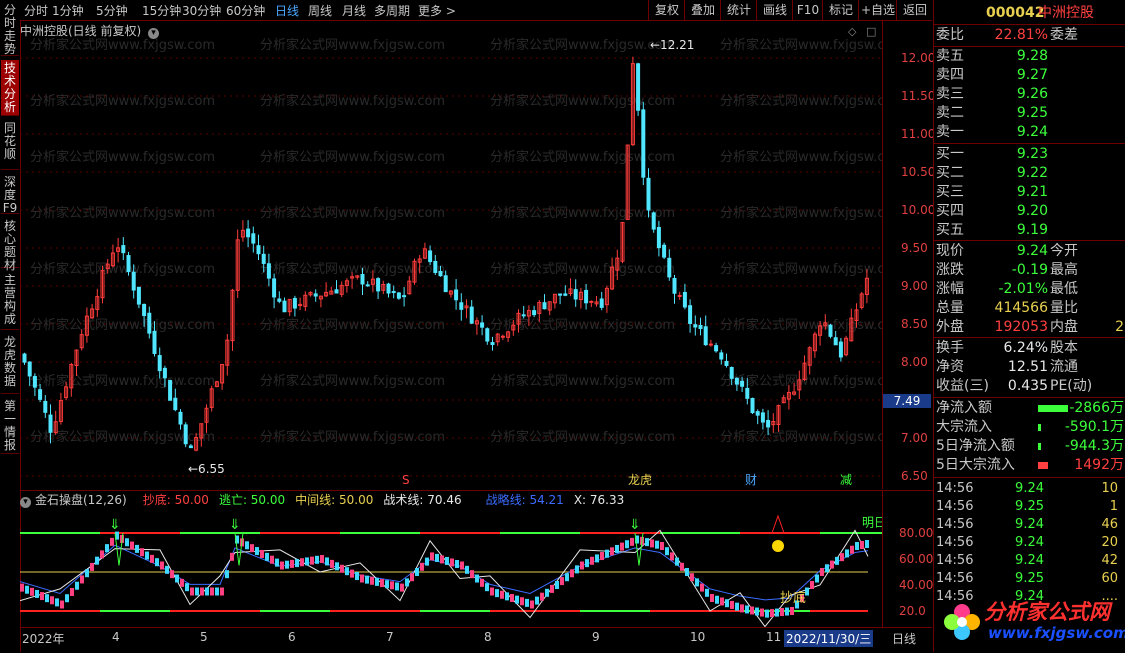 Image resolution: width=1125 pixels, height=653 pixels. Describe the element at coordinates (204, 637) in the screenshot. I see `date-label-2: 5` at that location.